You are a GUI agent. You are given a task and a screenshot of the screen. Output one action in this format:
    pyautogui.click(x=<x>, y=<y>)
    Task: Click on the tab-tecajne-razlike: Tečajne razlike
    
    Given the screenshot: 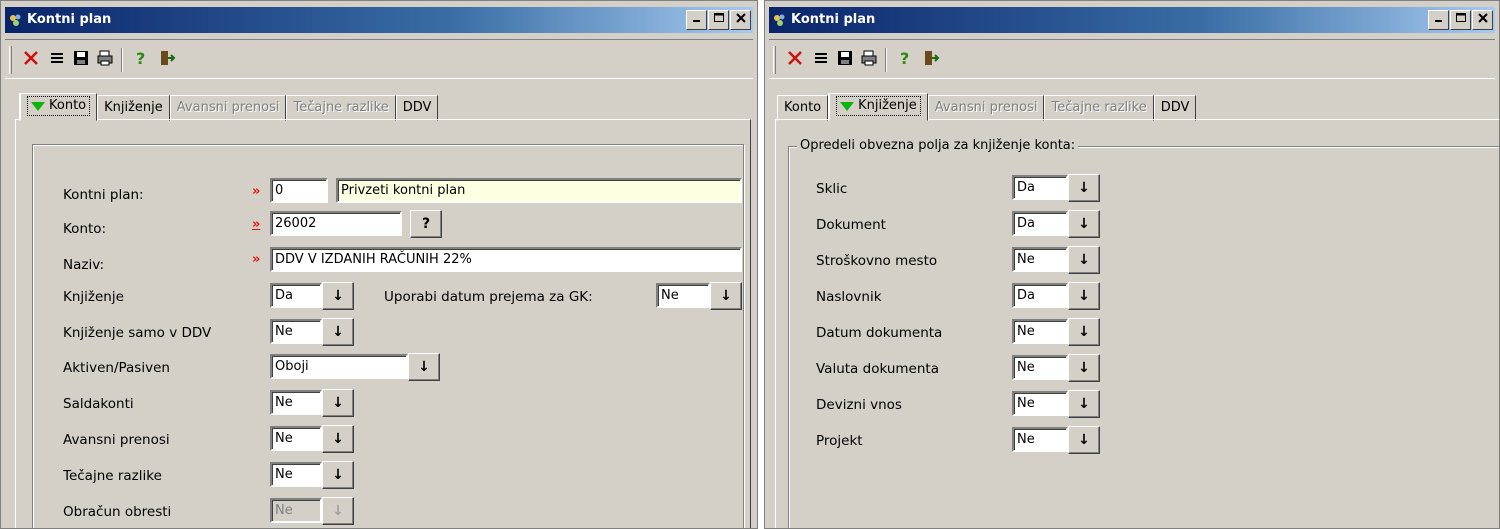 What is the action you would take?
    pyautogui.click(x=341, y=108)
    